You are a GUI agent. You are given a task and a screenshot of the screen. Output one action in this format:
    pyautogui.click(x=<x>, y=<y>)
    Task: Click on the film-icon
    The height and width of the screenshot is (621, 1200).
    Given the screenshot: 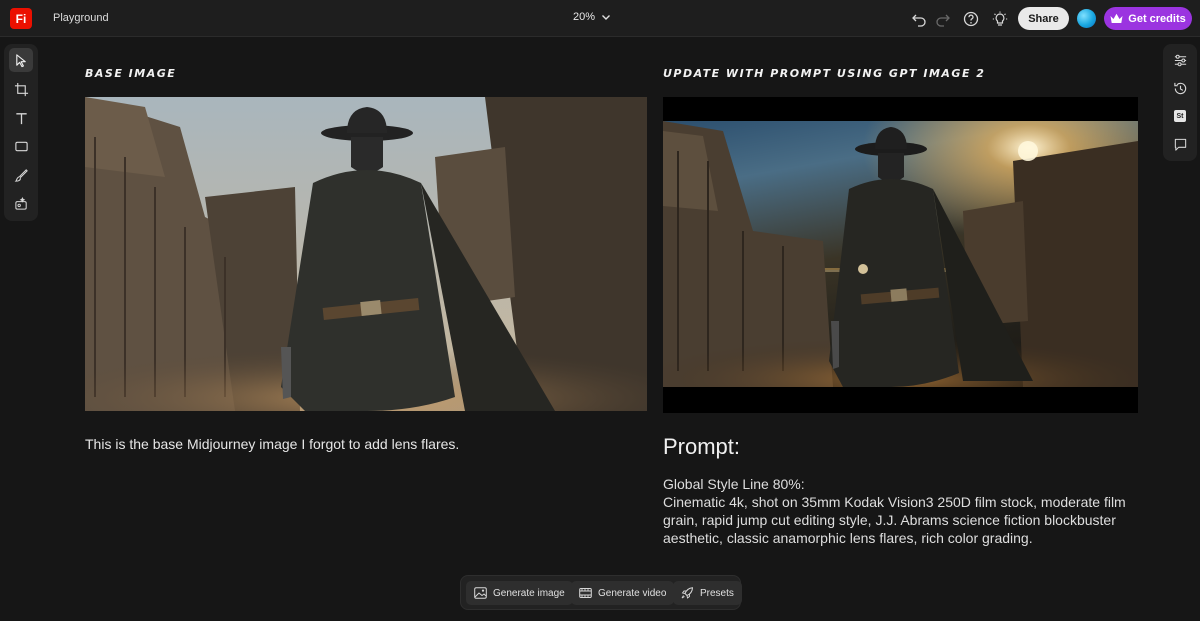 What is the action you would take?
    pyautogui.click(x=585, y=593)
    